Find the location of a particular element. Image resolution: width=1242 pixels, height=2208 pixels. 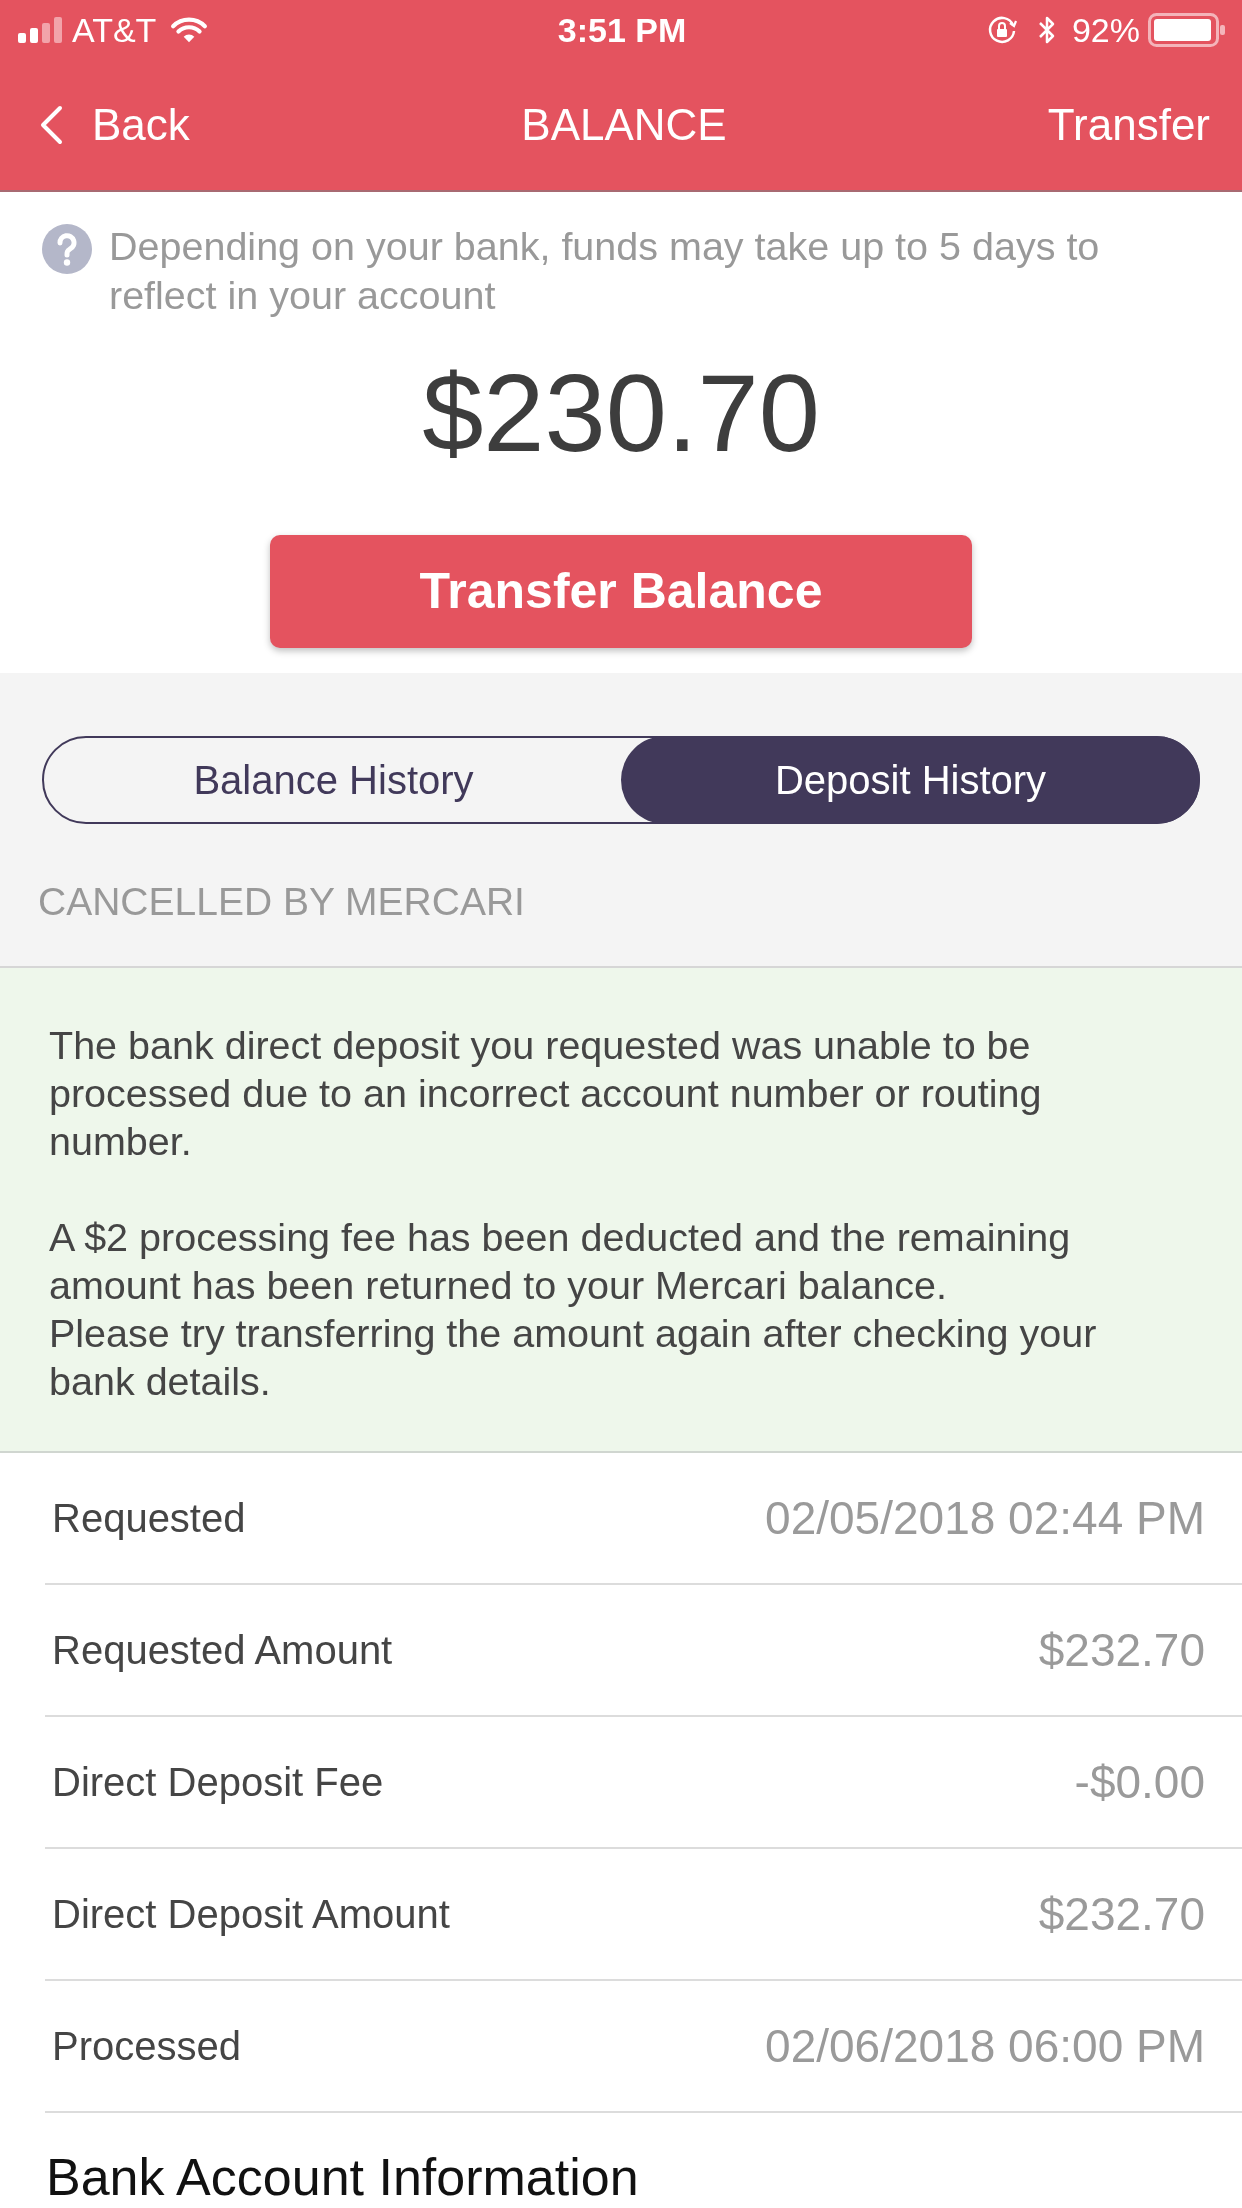

detail-value: 02/06/2018 06:00 PM is located at coordinates (985, 2046).